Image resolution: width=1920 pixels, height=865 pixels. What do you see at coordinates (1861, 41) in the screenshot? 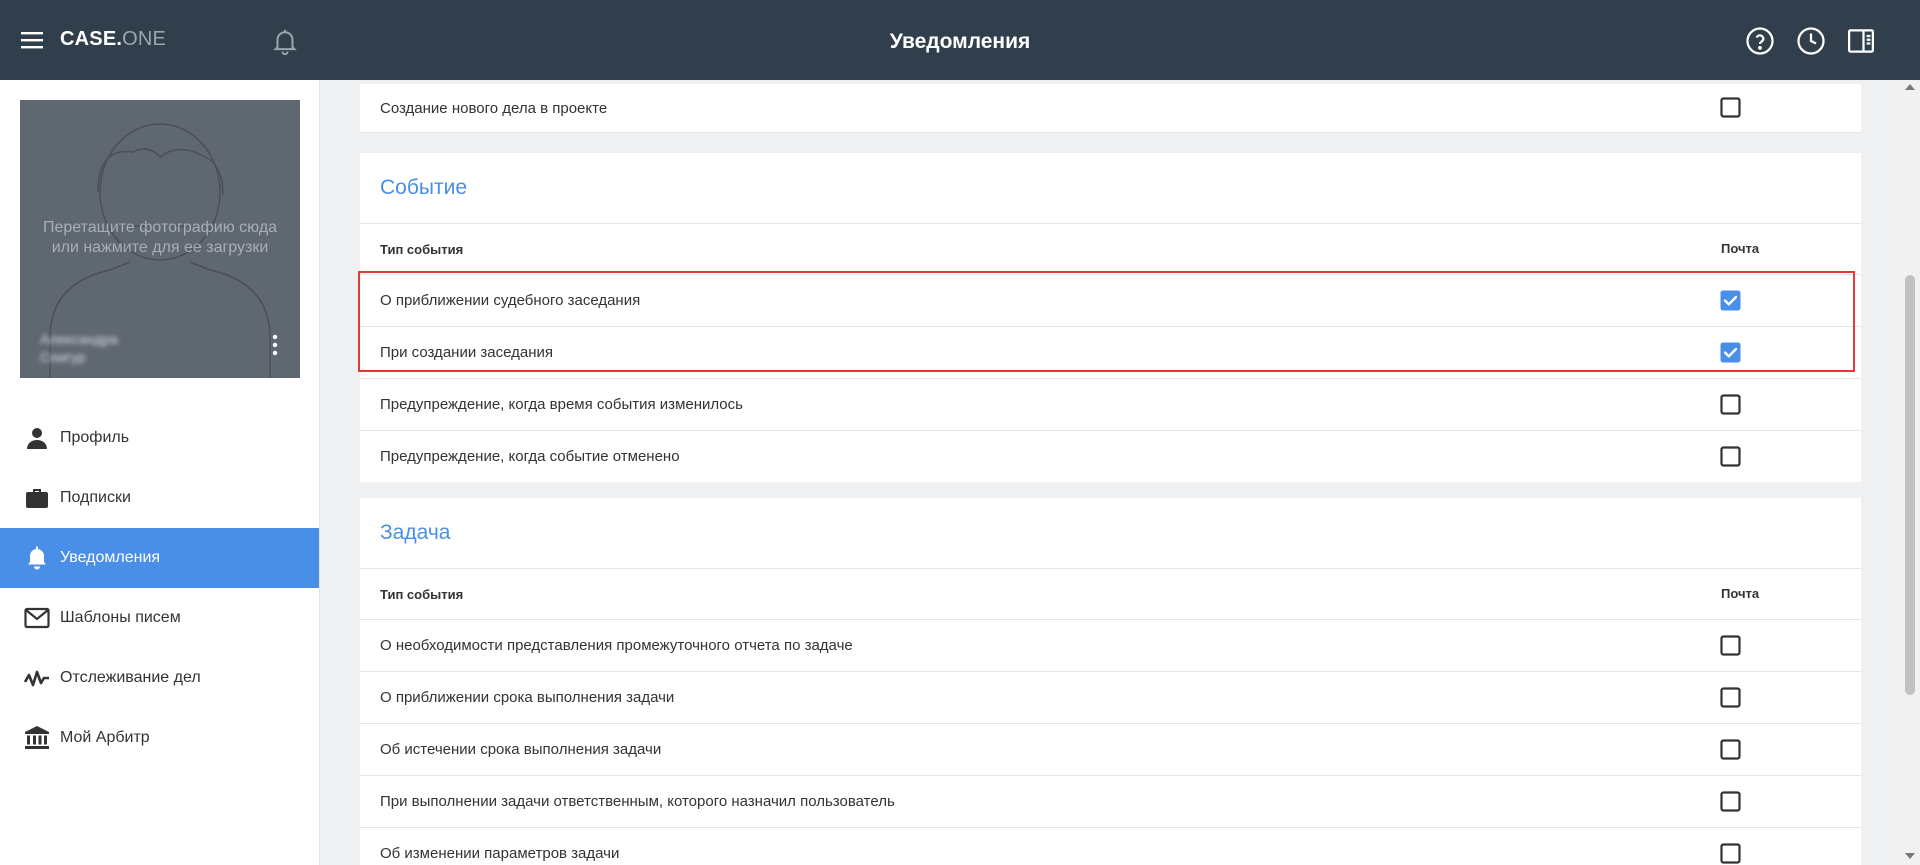
I see `side-panel-icon` at bounding box center [1861, 41].